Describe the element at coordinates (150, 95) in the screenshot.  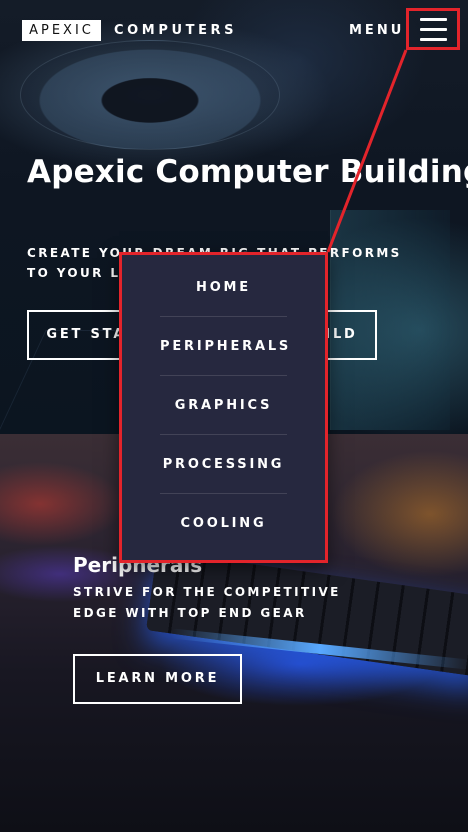
I see `hero-background-disc` at that location.